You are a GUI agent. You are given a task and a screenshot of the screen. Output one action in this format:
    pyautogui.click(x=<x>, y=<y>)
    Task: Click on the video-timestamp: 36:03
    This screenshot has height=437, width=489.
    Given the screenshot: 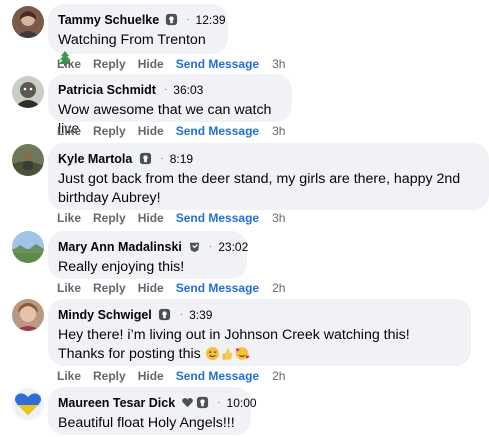 What is the action you would take?
    pyautogui.click(x=188, y=90)
    